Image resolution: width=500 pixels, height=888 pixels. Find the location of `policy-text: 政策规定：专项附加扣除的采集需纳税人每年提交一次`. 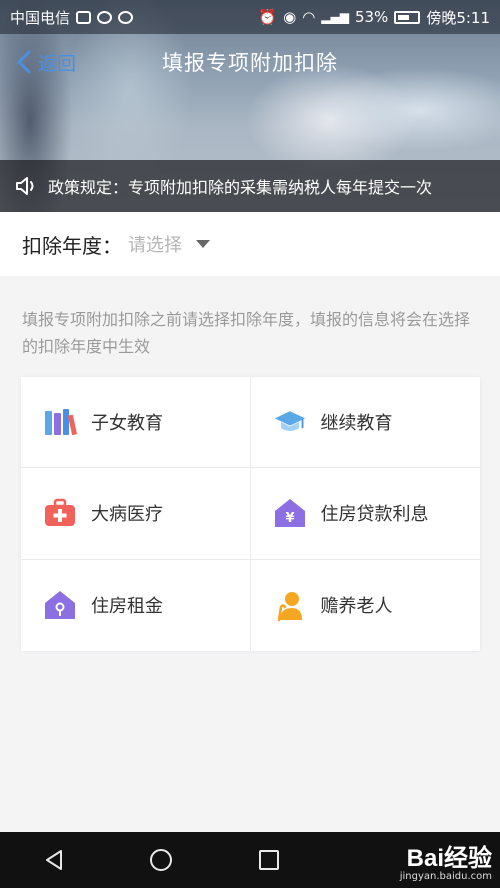

policy-text: 政策规定：专项附加扣除的采集需纳税人每年提交一次 is located at coordinates (240, 187).